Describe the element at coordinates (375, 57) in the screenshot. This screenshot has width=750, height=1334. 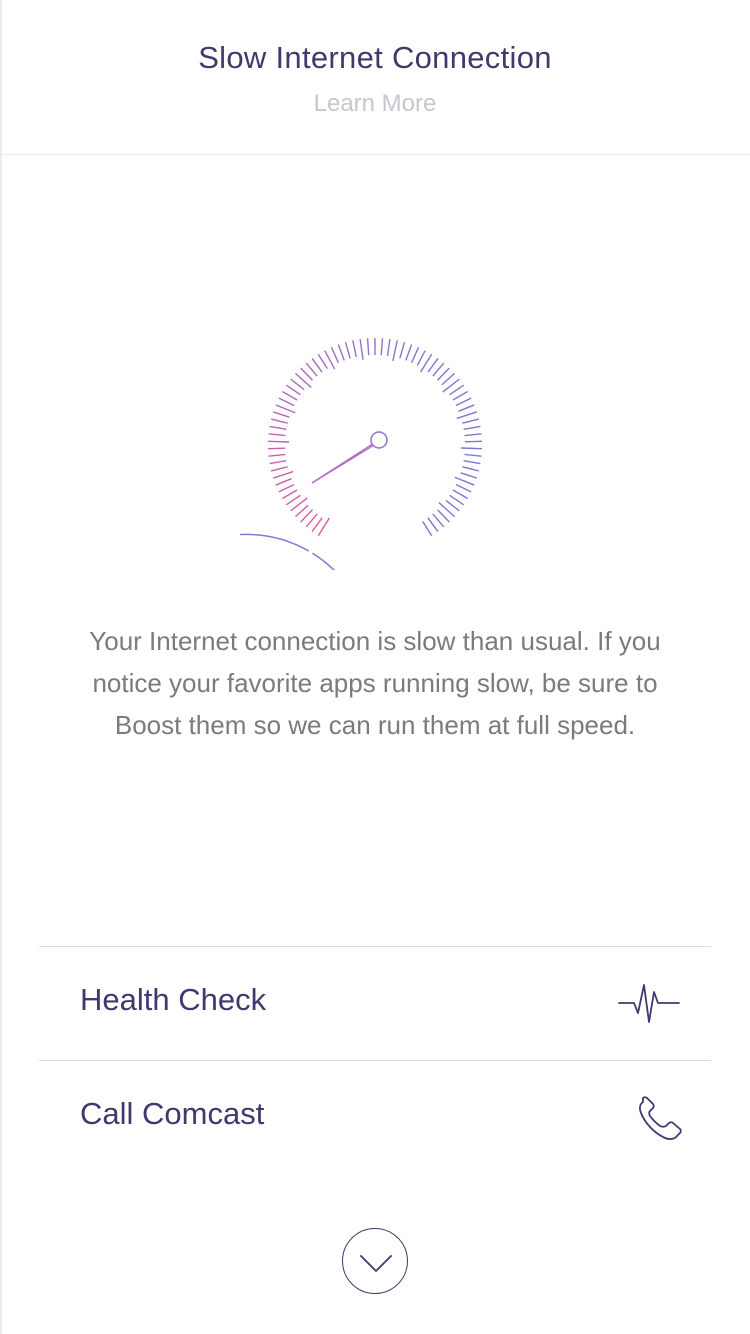
I see `page-title: Slow Internet Connection` at that location.